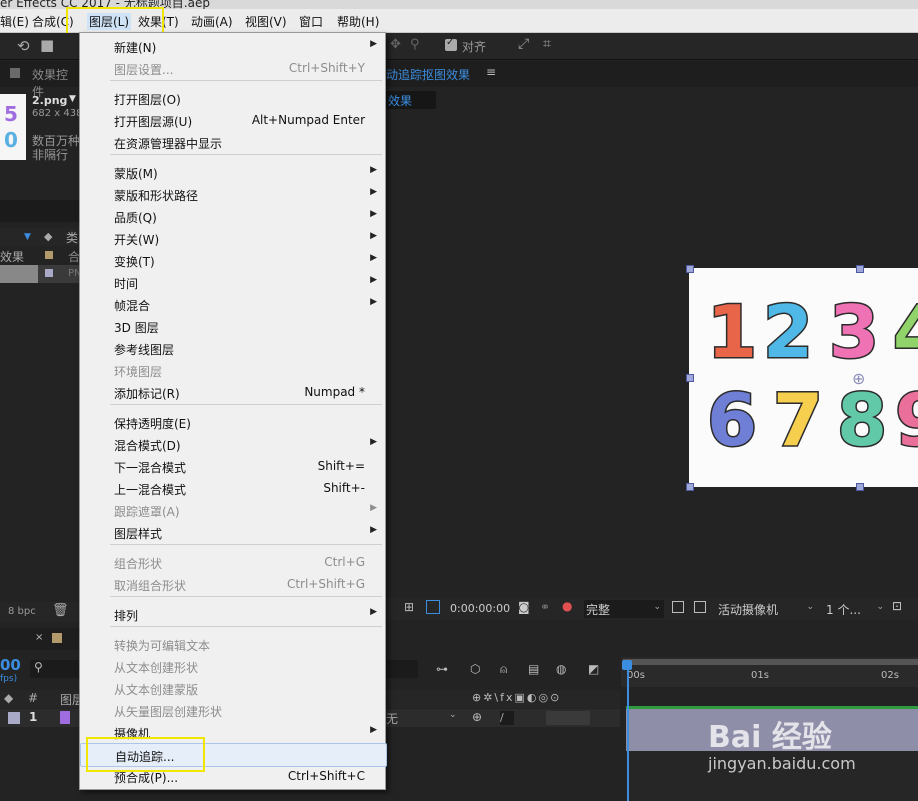 The image size is (918, 801). What do you see at coordinates (593, 669) in the screenshot?
I see `graph-editor-icon: ◩` at bounding box center [593, 669].